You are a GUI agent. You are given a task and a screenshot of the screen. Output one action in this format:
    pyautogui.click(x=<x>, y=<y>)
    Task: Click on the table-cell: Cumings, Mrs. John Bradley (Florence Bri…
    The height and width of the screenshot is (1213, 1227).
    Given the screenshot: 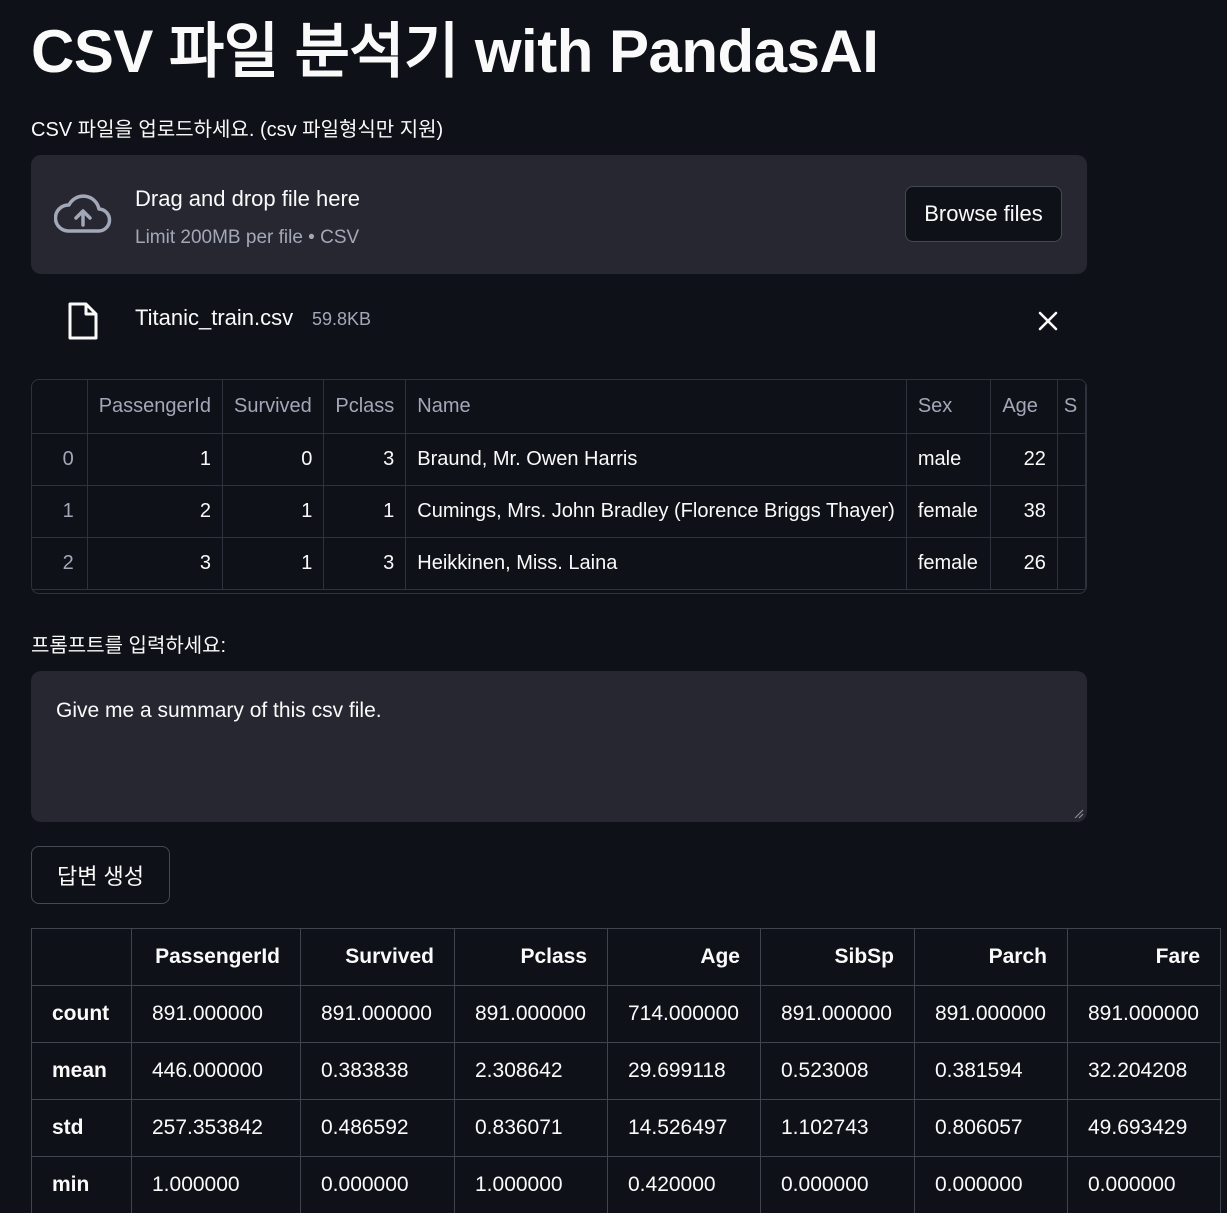 What is the action you would take?
    pyautogui.click(x=656, y=511)
    